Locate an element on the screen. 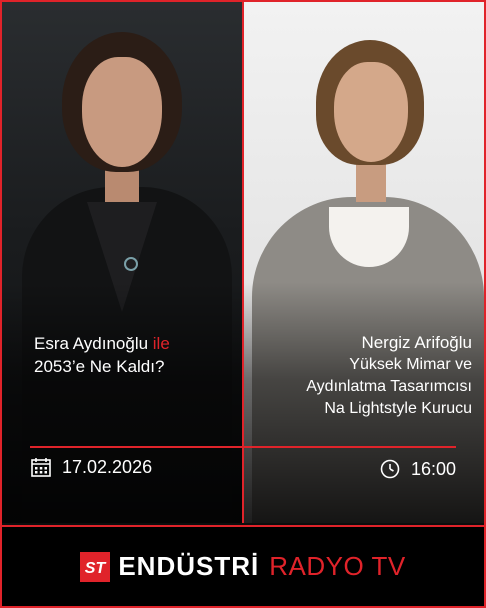 The width and height of the screenshot is (486, 608). event-date: 17.02.2026 is located at coordinates (107, 466).